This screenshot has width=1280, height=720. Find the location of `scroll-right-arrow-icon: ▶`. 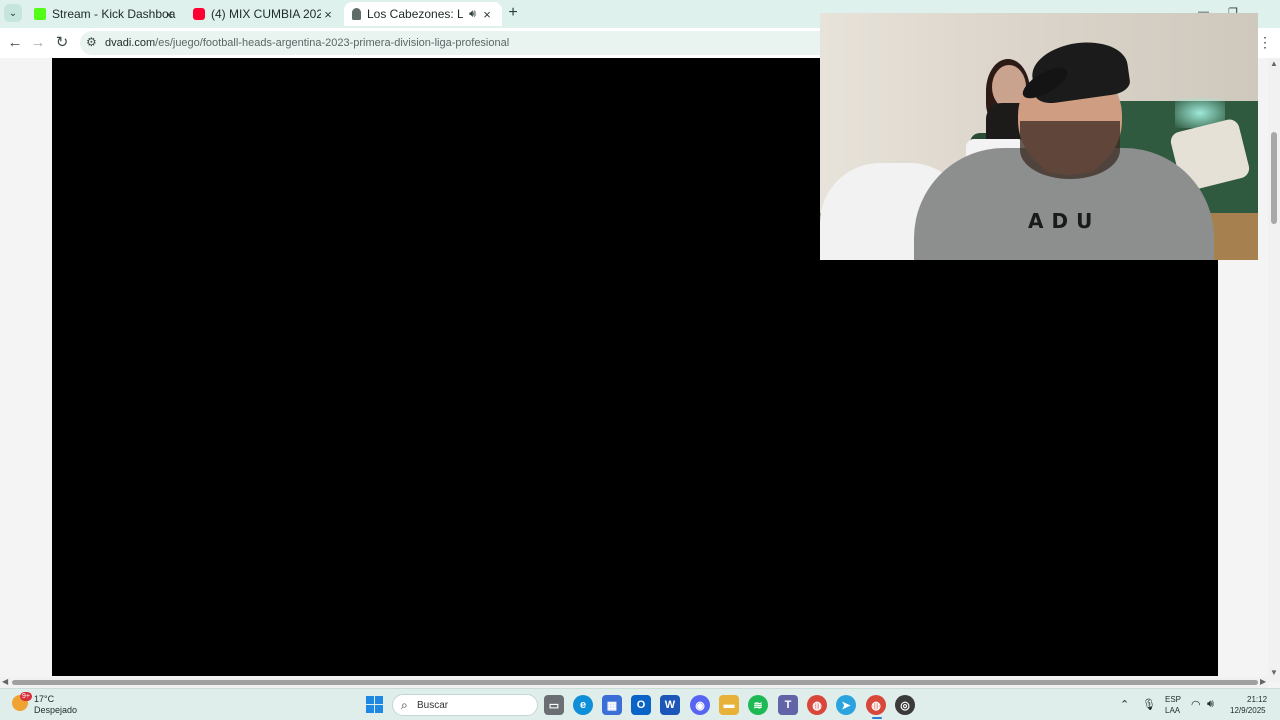

scroll-right-arrow-icon: ▶ is located at coordinates (1263, 681).